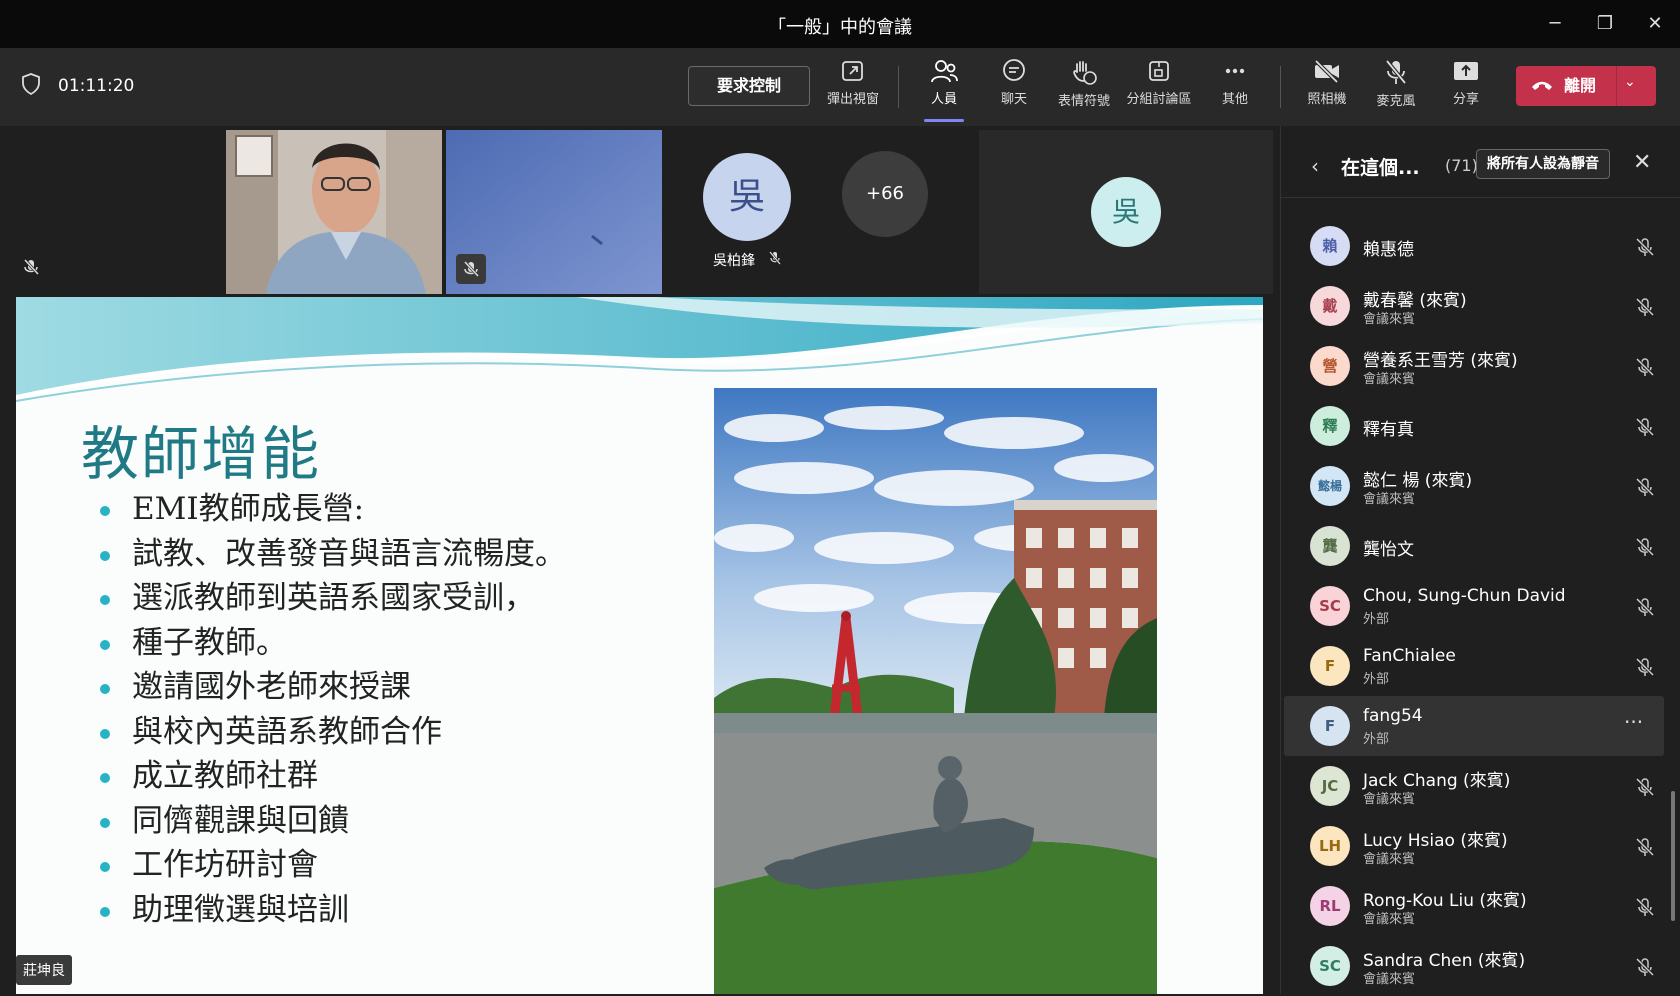 The height and width of the screenshot is (996, 1680). I want to click on participant-row: F FanChialee 外部, so click(1474, 666).